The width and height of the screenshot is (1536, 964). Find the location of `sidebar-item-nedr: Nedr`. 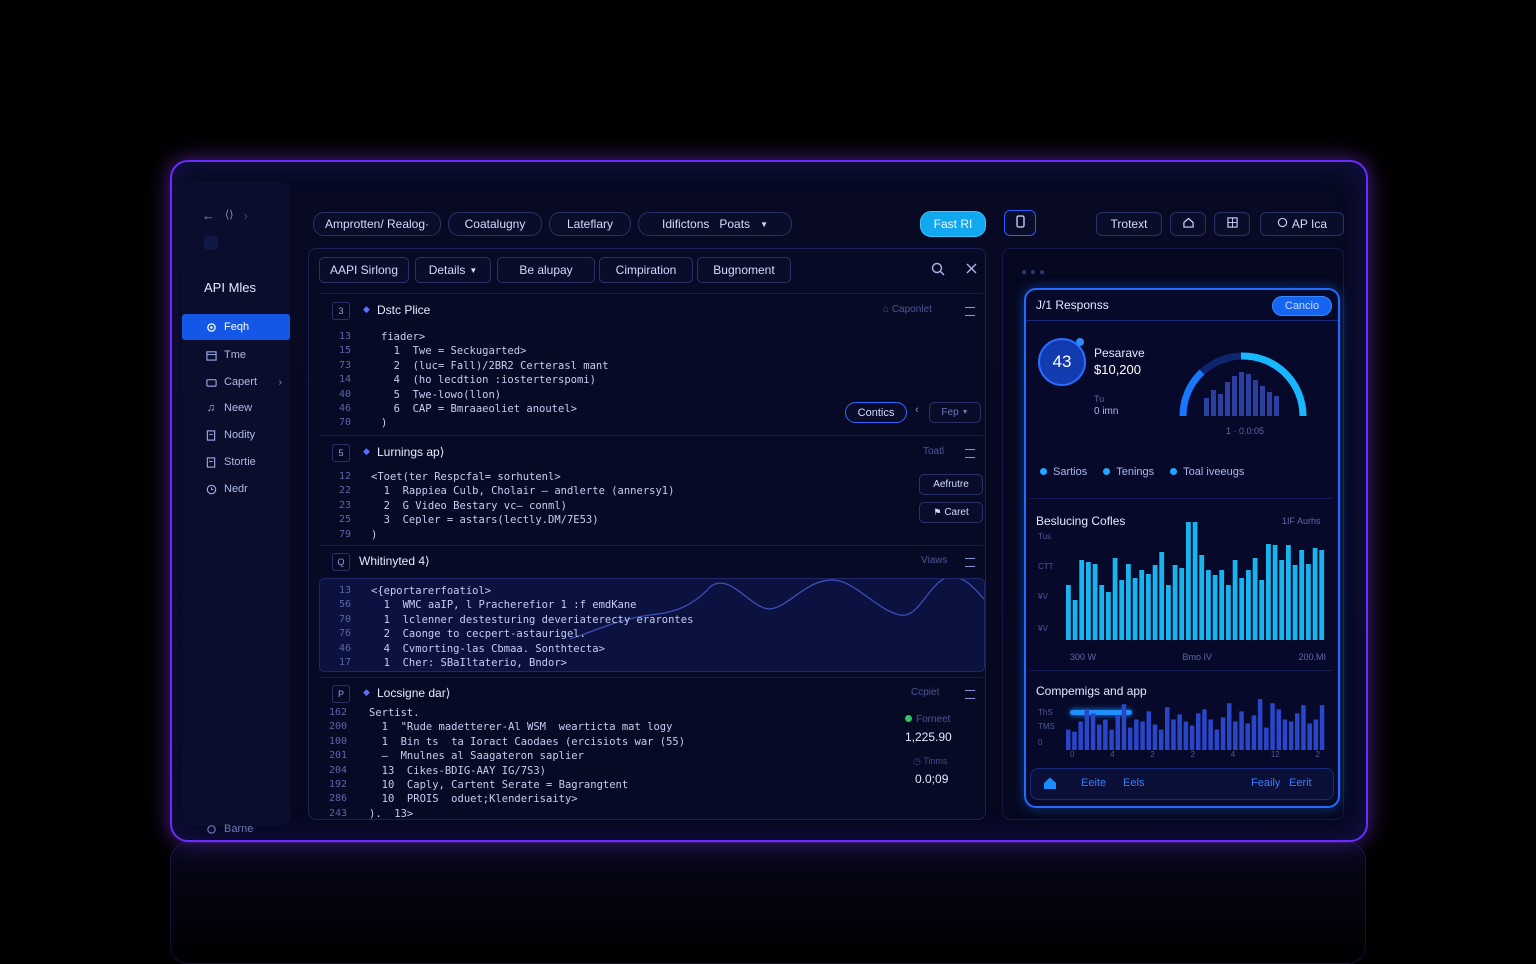

sidebar-item-nedr: Nedr is located at coordinates (236, 489).